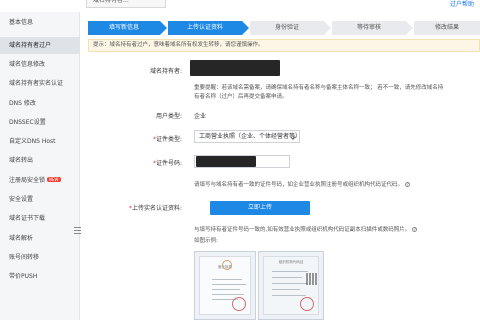 This screenshot has width=480, height=320. I want to click on sidebar-item-custom-dns: 自定义DNS Host, so click(40, 141).